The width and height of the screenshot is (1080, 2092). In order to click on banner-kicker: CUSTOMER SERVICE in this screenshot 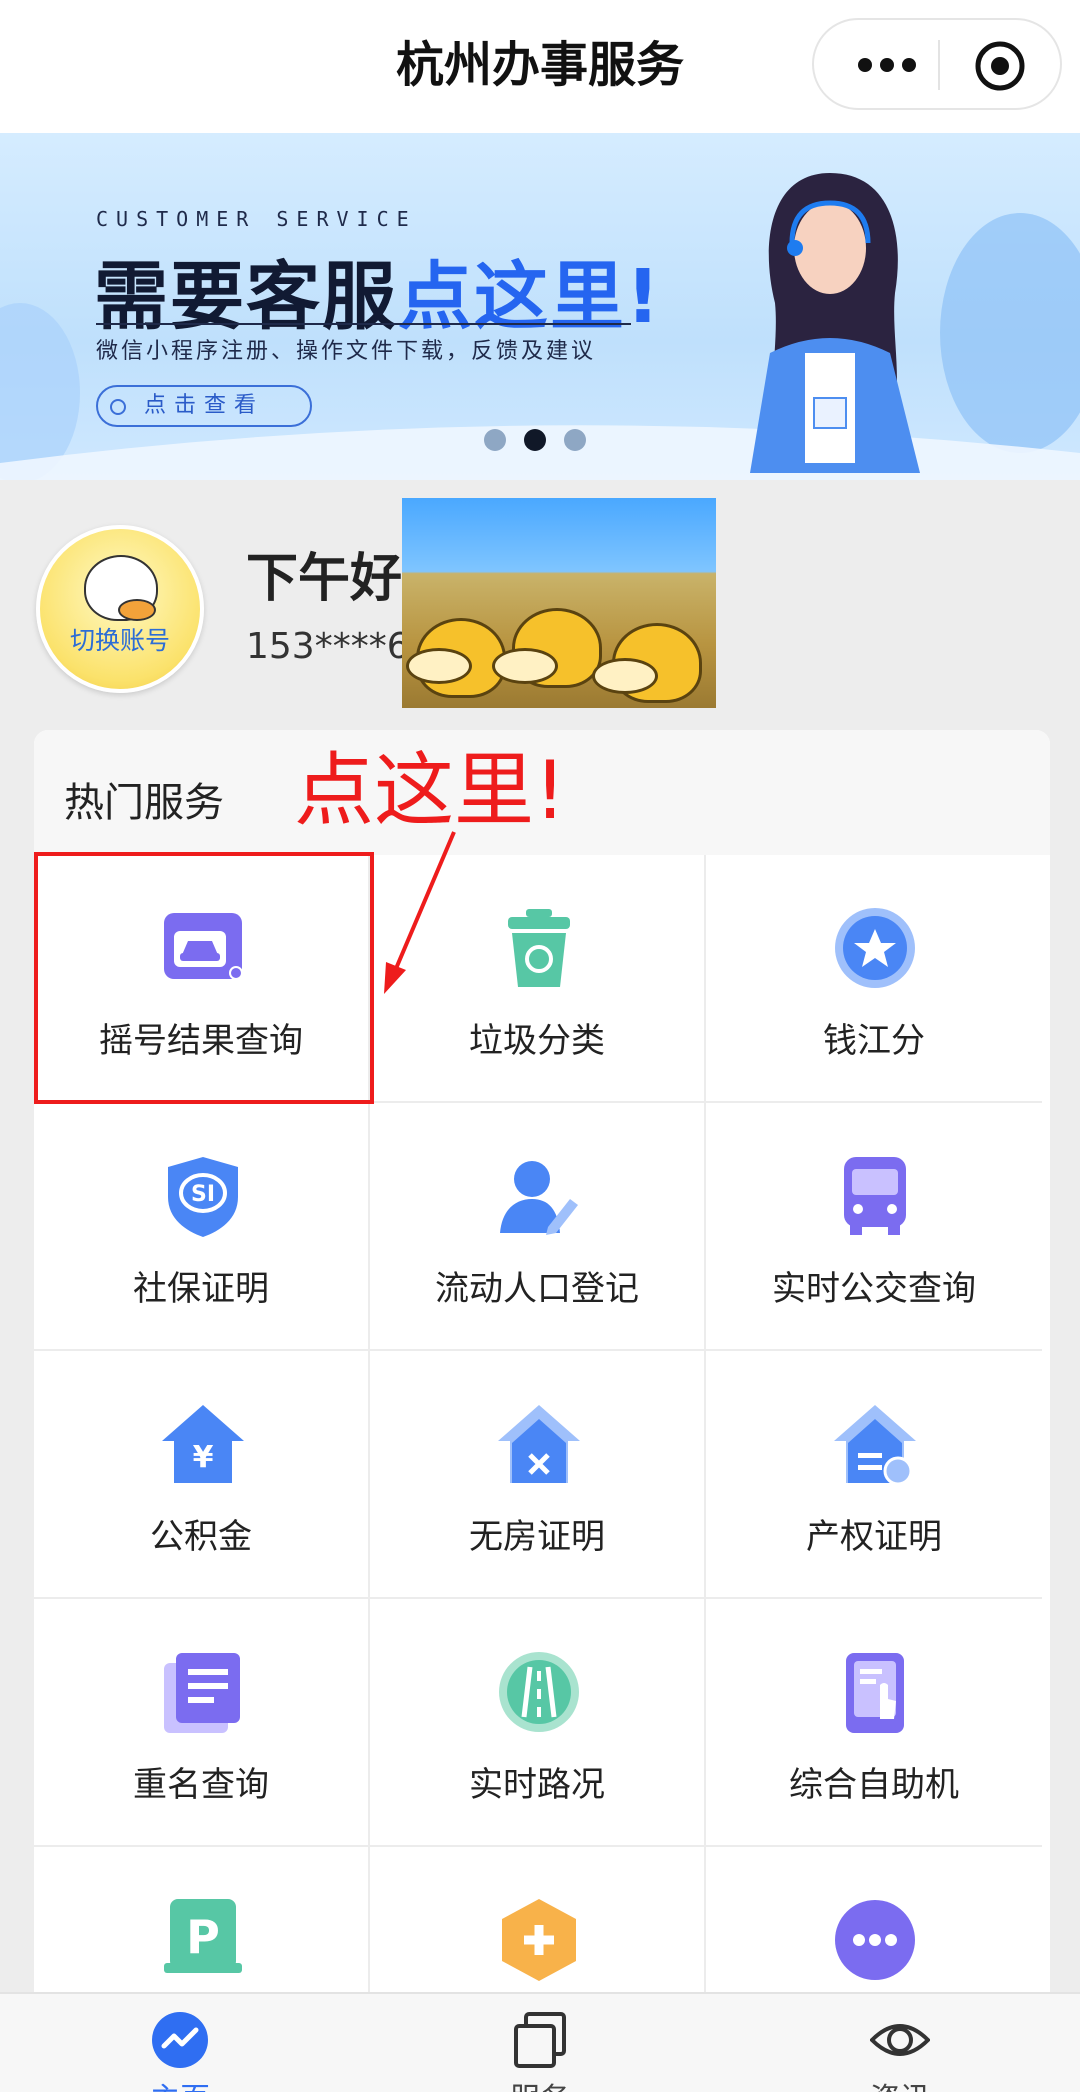, I will do `click(256, 219)`.